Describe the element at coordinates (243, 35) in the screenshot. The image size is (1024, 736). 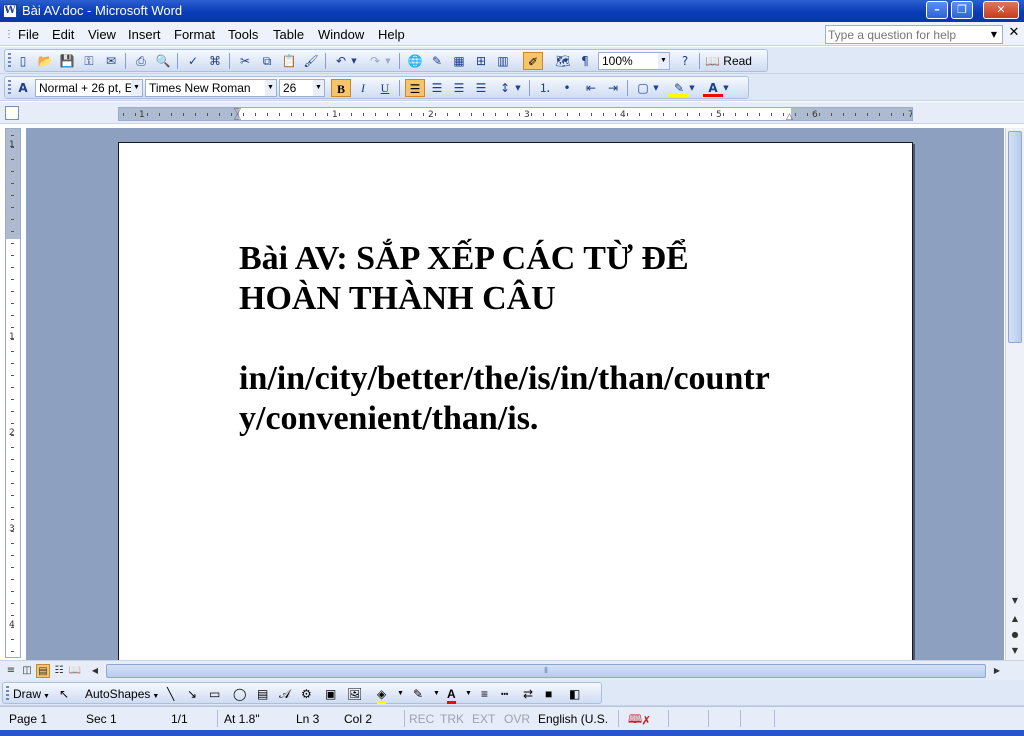
I see `menu-tools: Tools` at that location.